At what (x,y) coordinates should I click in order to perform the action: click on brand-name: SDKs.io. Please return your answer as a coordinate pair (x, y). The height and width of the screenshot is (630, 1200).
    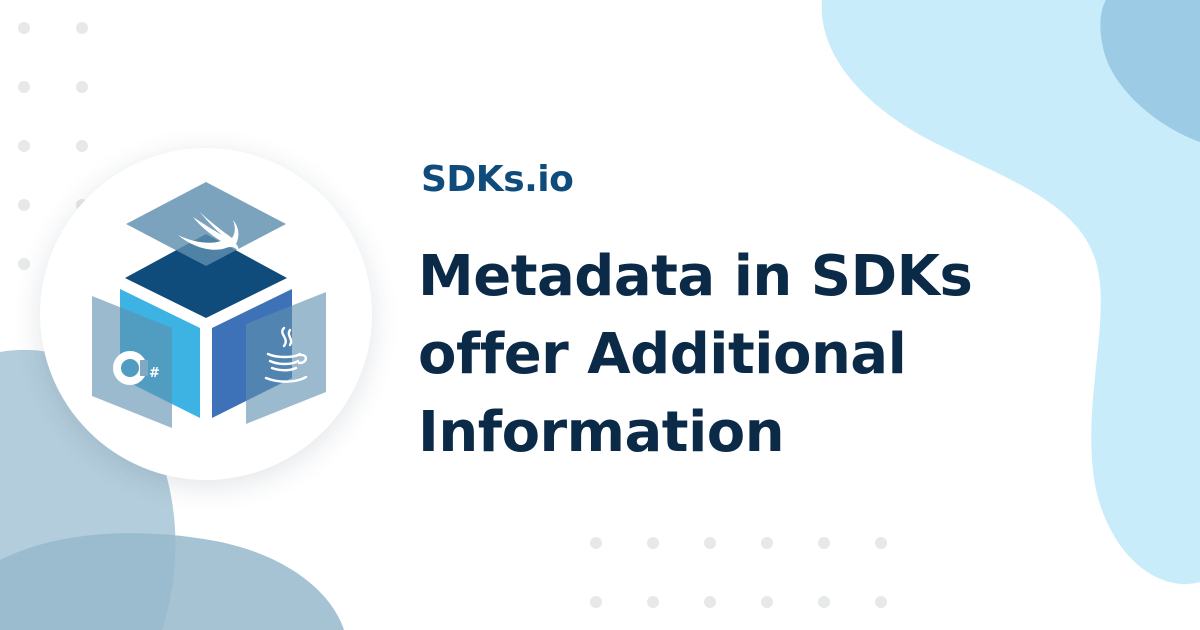
    Looking at the image, I should click on (497, 179).